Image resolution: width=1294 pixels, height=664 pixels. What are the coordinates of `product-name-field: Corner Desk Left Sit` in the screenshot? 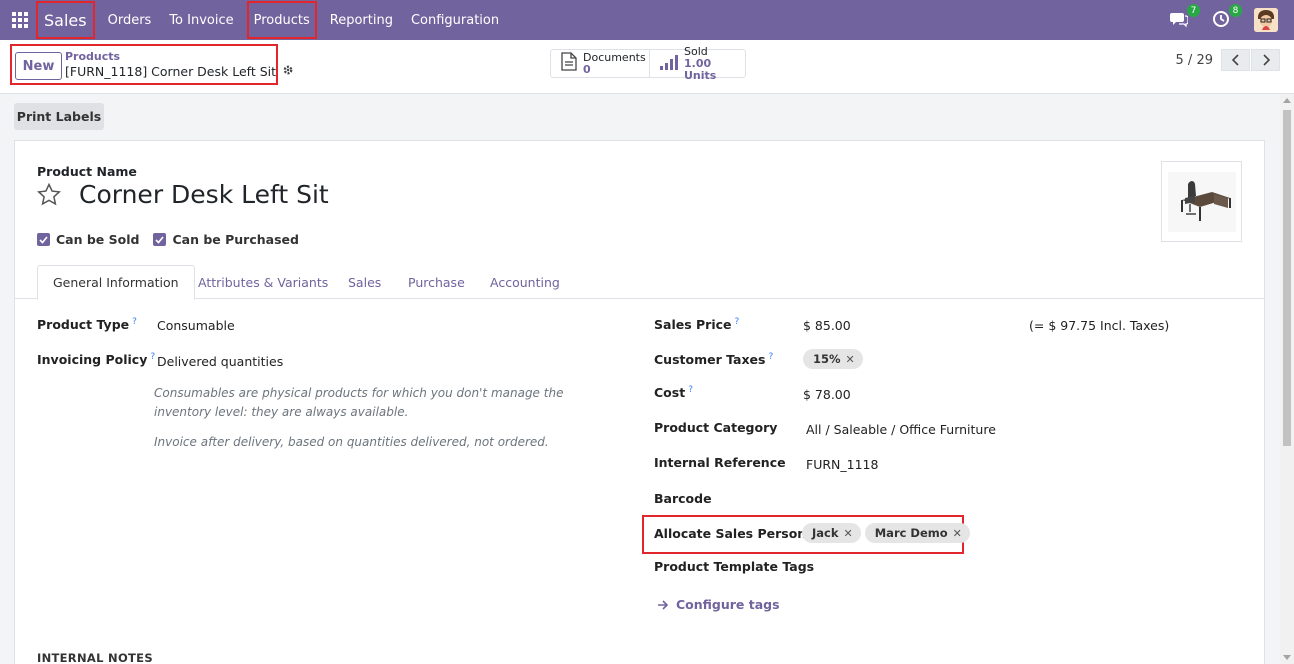 It's located at (204, 194).